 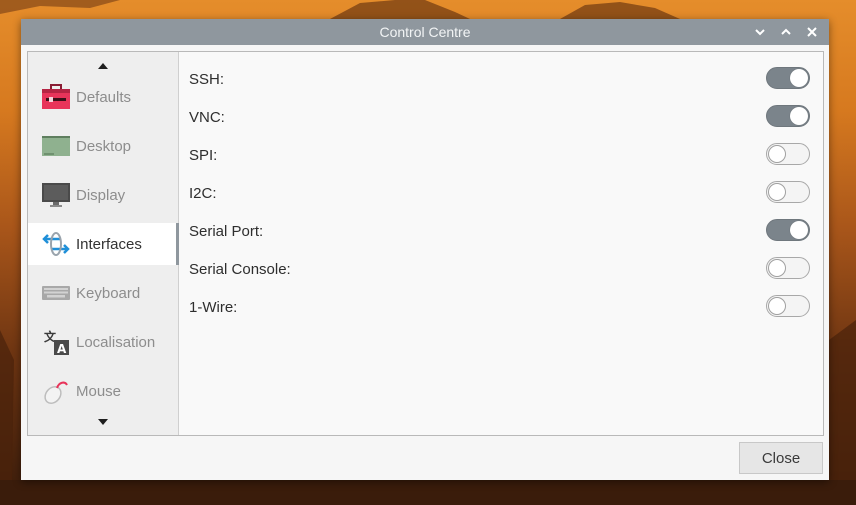 What do you see at coordinates (203, 193) in the screenshot?
I see `interface-label: I2C:` at bounding box center [203, 193].